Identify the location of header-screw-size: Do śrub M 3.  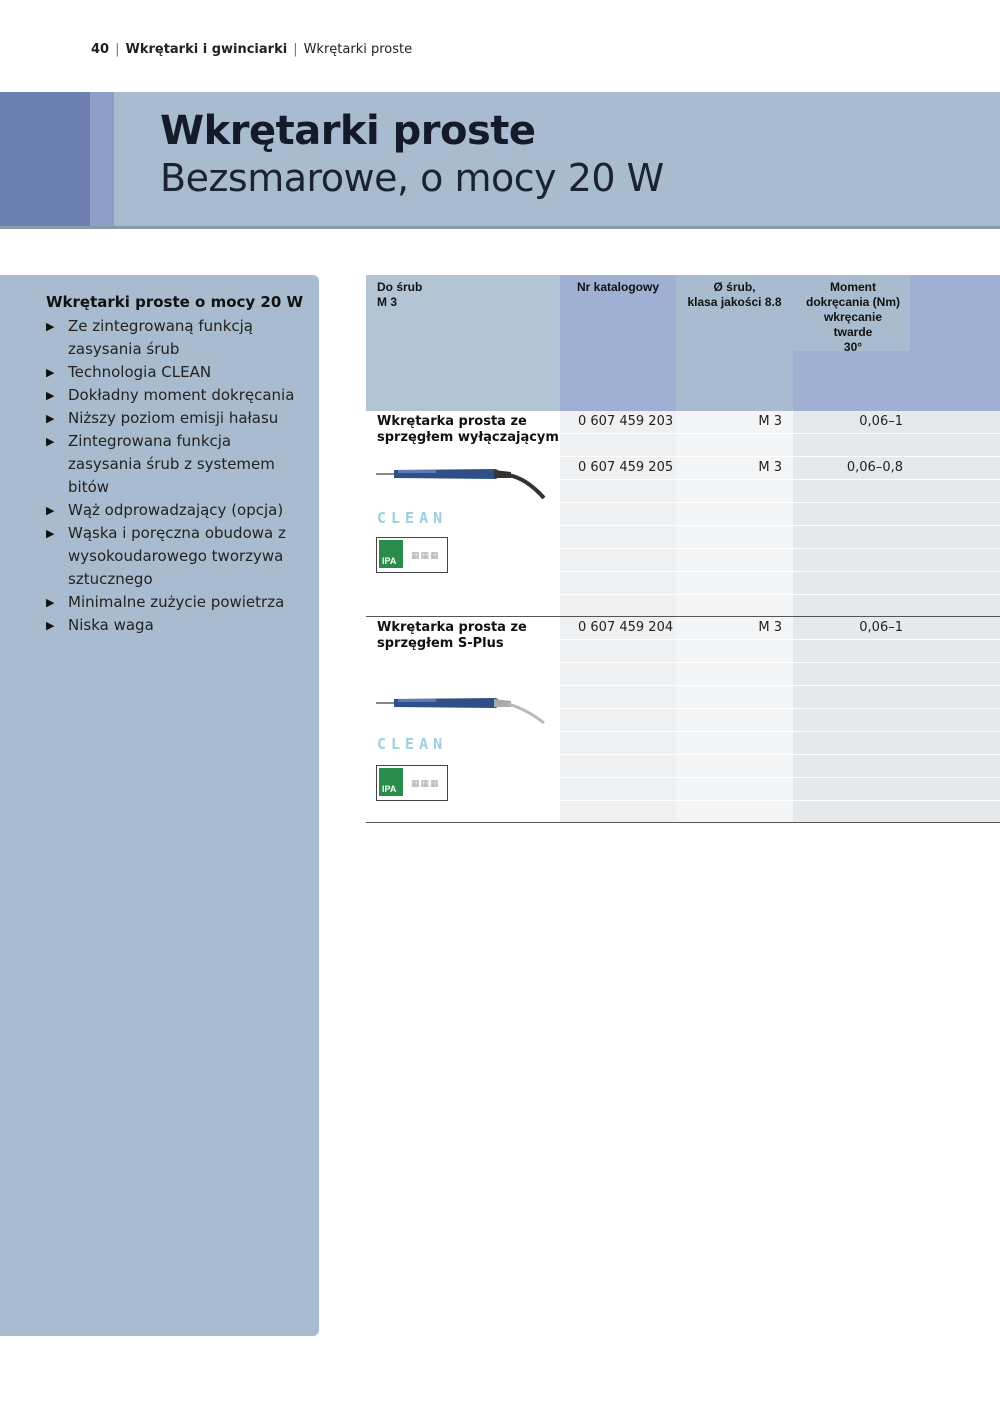
(463, 343).